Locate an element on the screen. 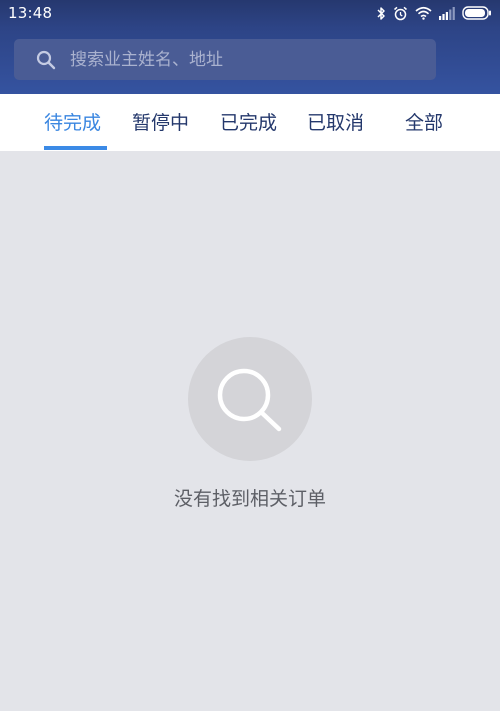  search-box is located at coordinates (225, 59).